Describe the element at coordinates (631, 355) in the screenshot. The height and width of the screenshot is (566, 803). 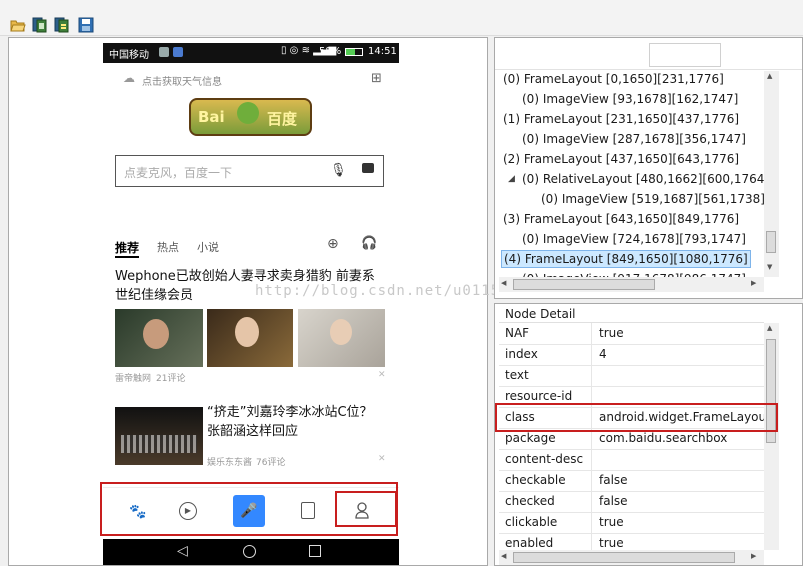
I see `property-row: index 4` at that location.